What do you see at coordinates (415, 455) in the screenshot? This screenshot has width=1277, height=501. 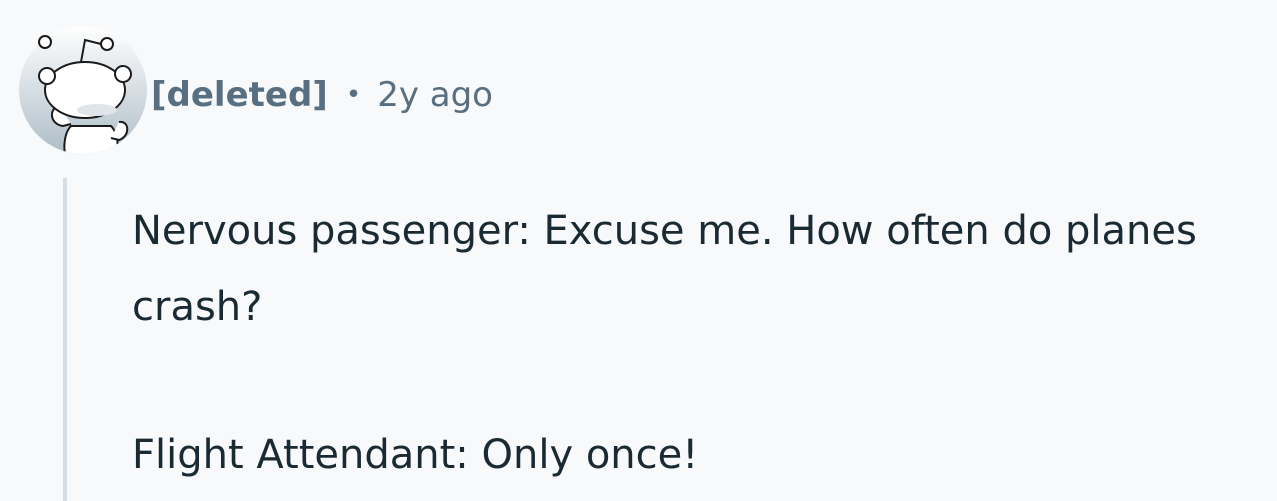 I see `comment-paragraph: Flight Attendant: Only once!` at bounding box center [415, 455].